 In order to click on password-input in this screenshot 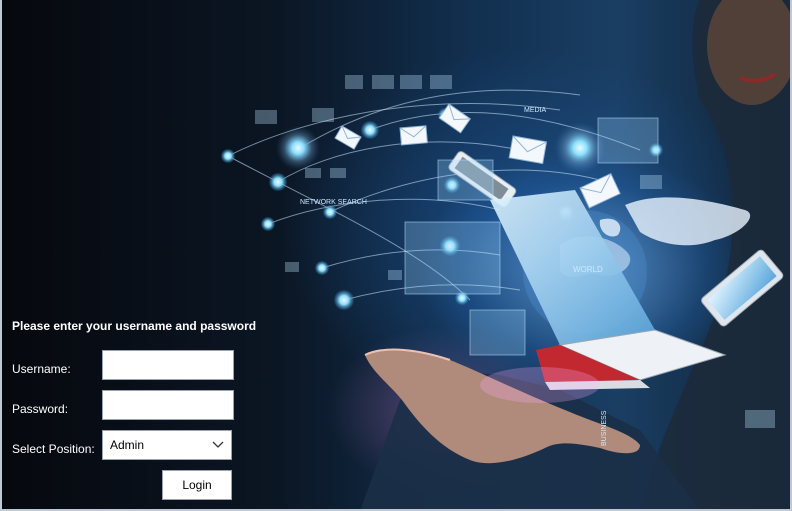, I will do `click(168, 405)`.